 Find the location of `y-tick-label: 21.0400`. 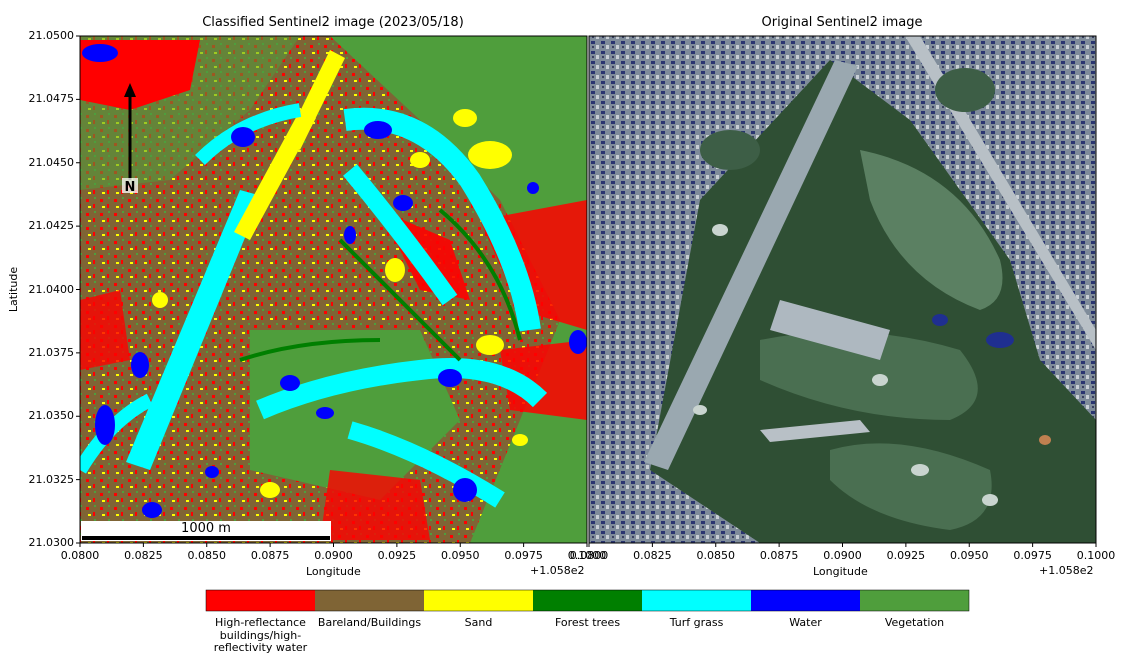

y-tick-label: 21.0400 is located at coordinates (51, 289).